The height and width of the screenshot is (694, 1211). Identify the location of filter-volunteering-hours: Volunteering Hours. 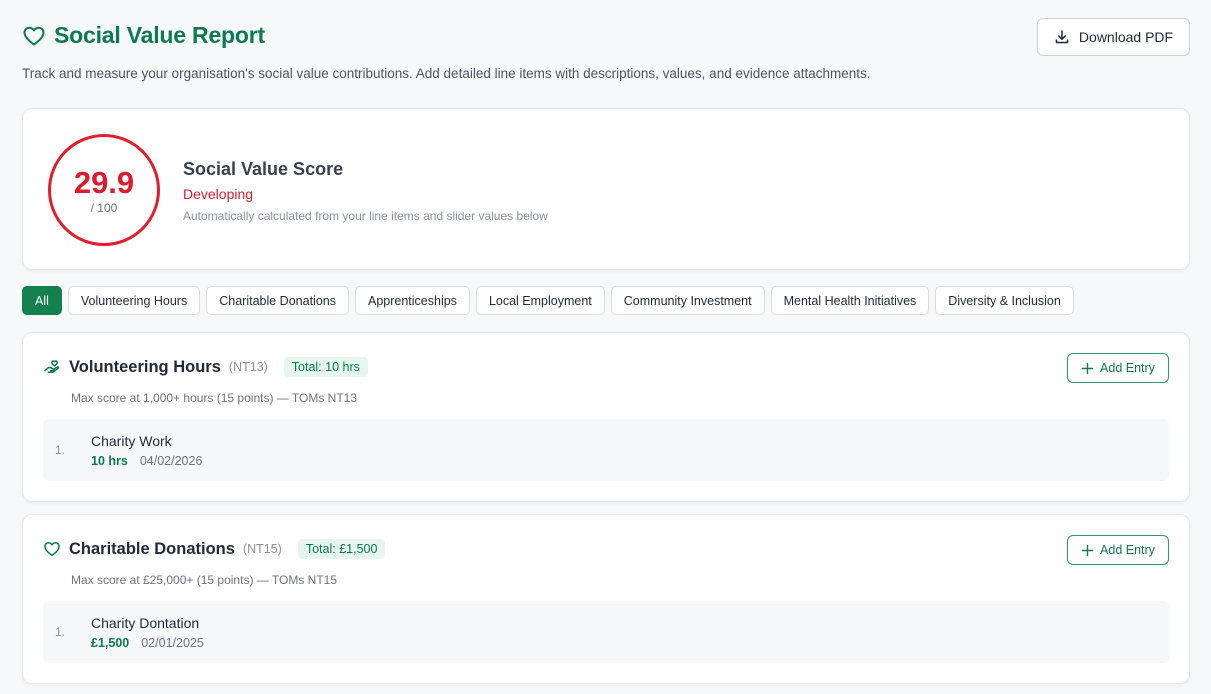
(134, 300).